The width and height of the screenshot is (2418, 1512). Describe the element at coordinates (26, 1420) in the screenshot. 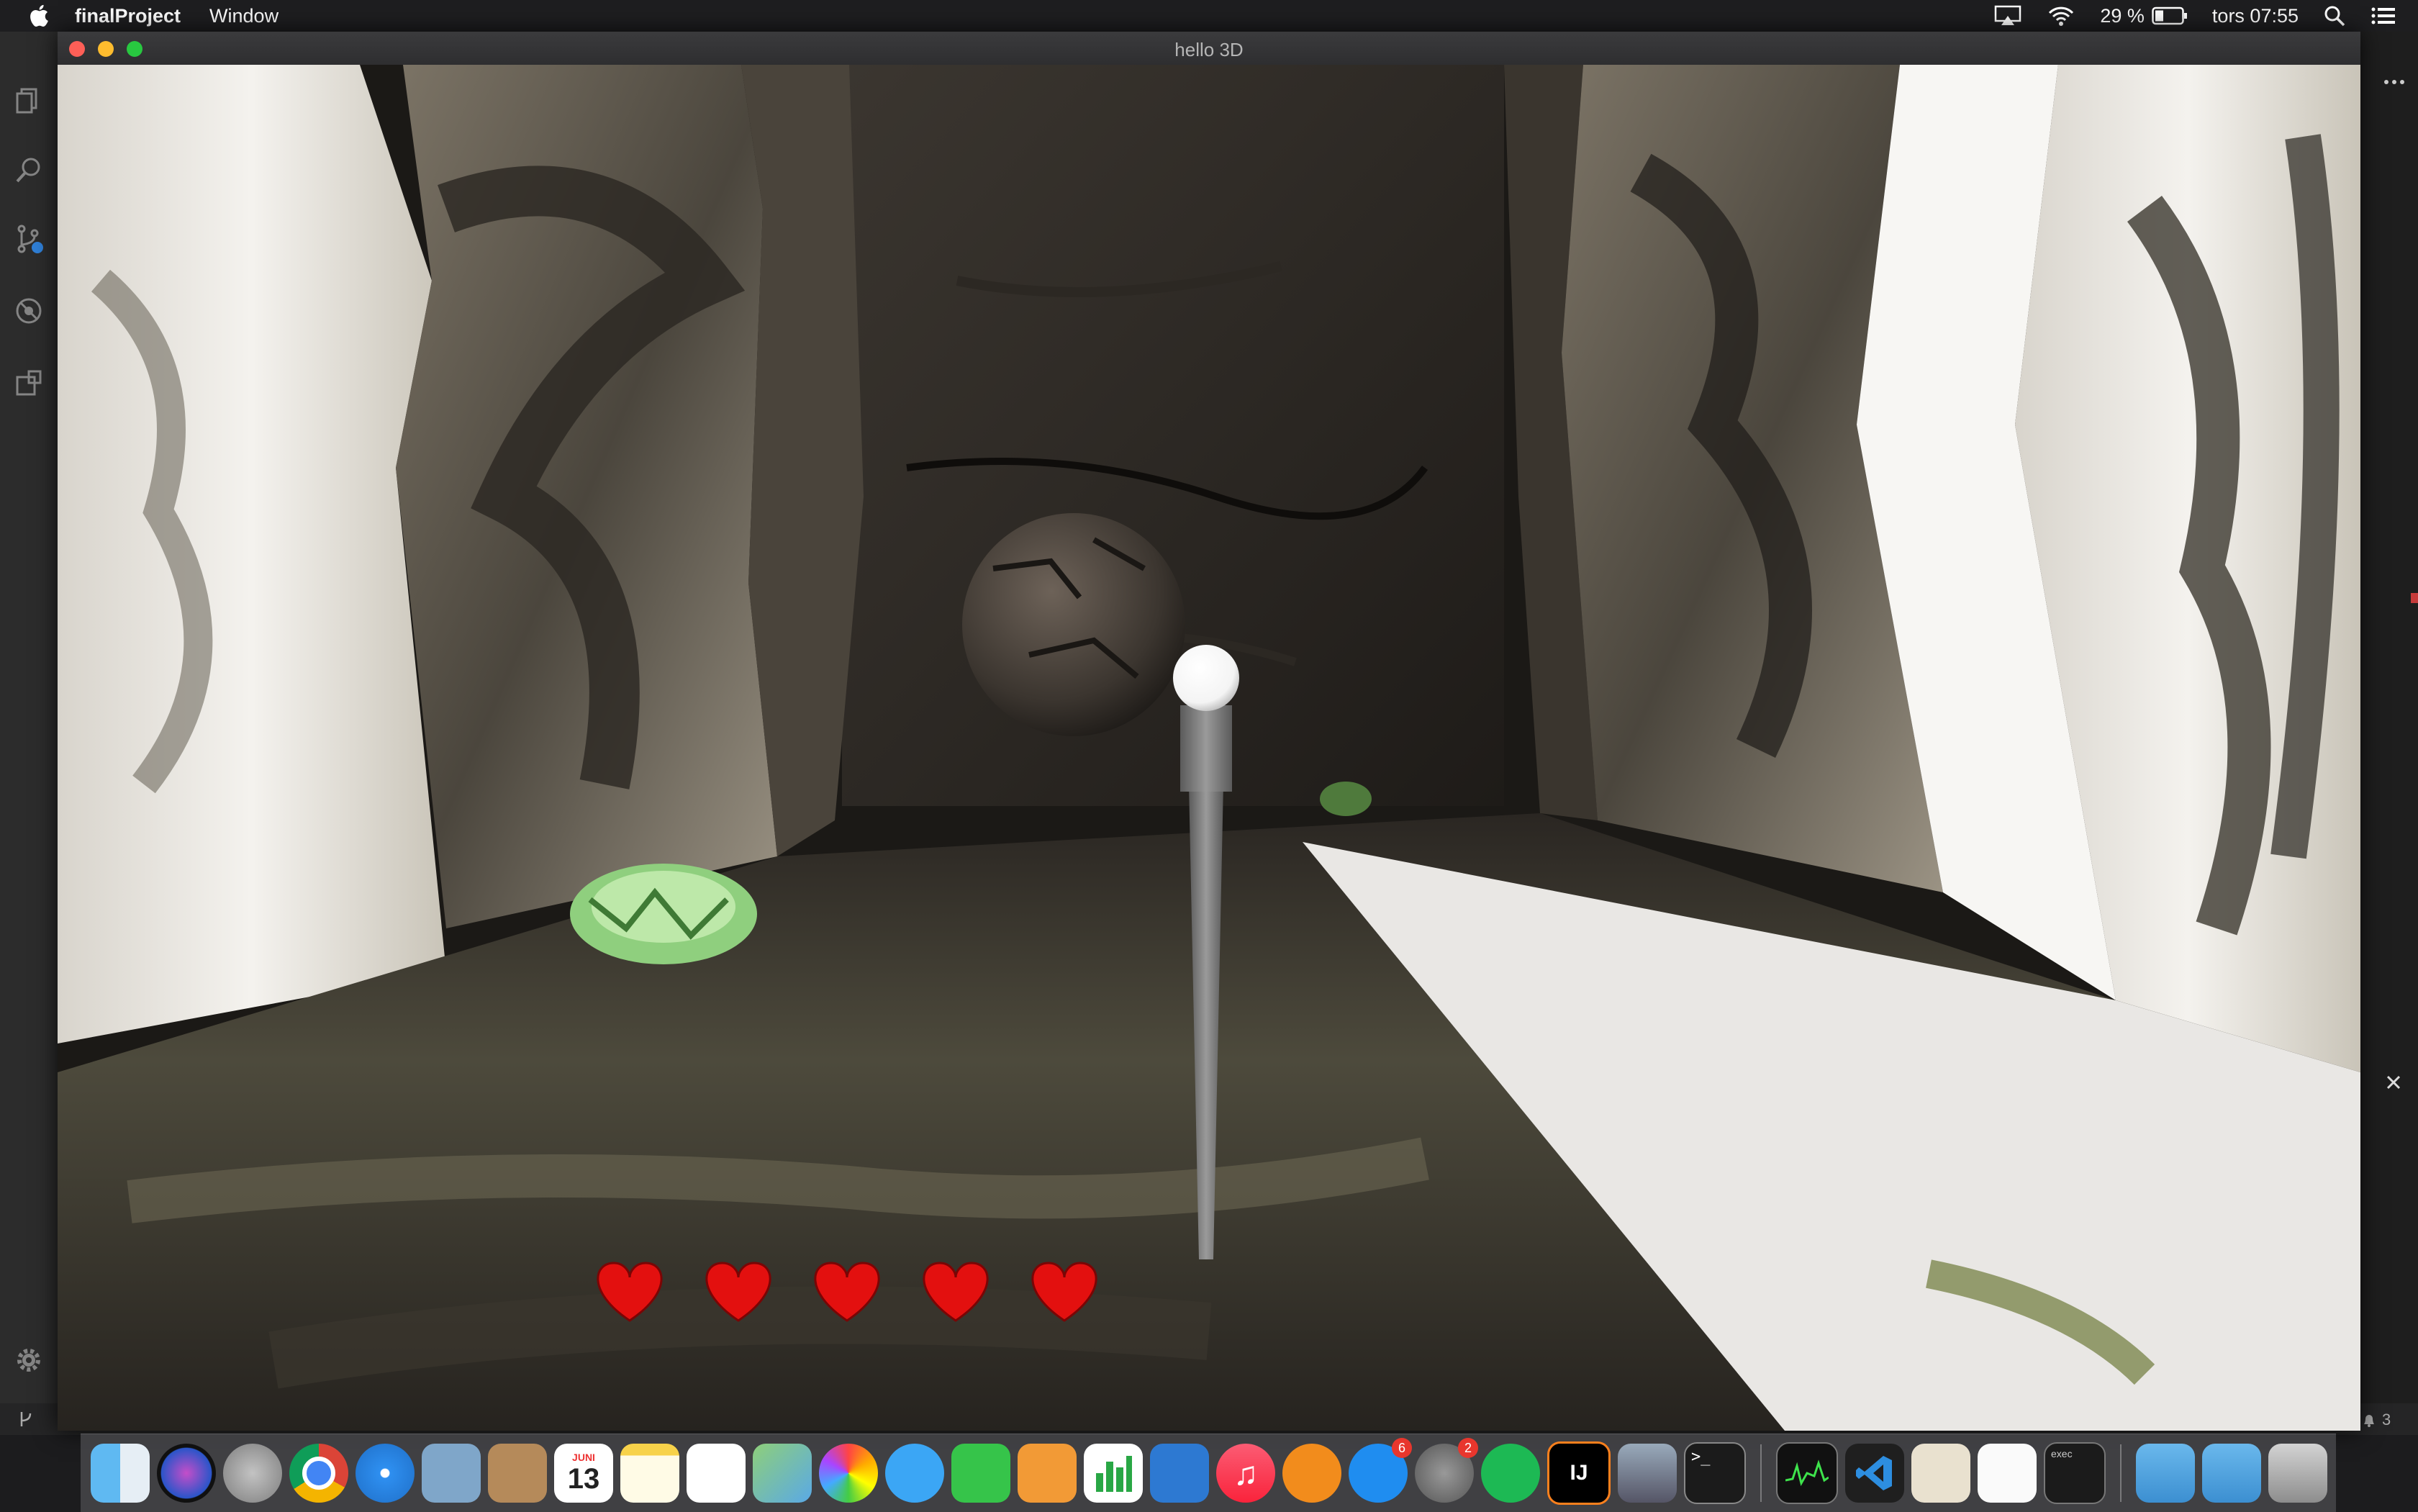

I see `branch-icon` at that location.